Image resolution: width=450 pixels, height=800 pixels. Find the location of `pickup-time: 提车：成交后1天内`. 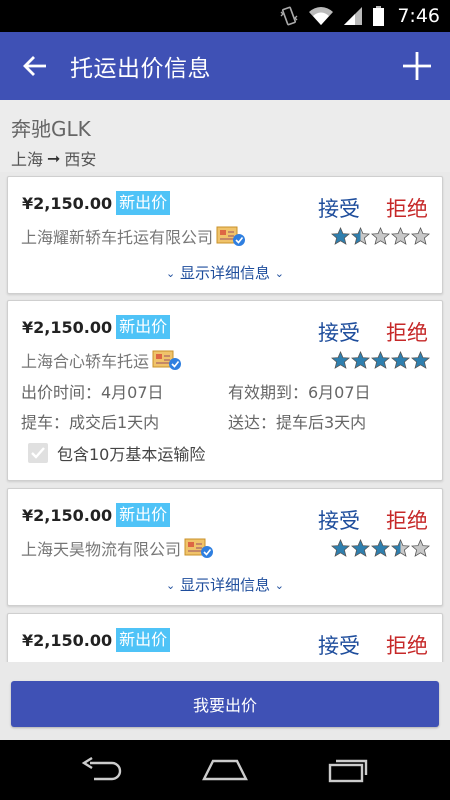

pickup-time: 提车：成交后1天内 is located at coordinates (90, 422).